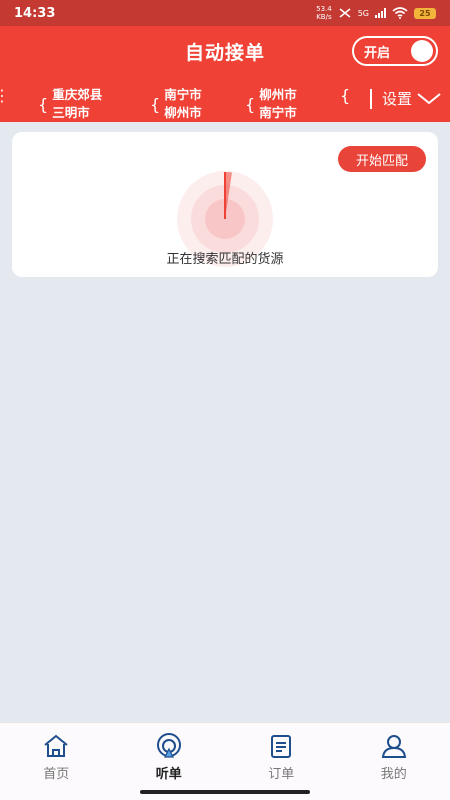 This screenshot has height=800, width=450. I want to click on settings-button: 设置, so click(404, 98).